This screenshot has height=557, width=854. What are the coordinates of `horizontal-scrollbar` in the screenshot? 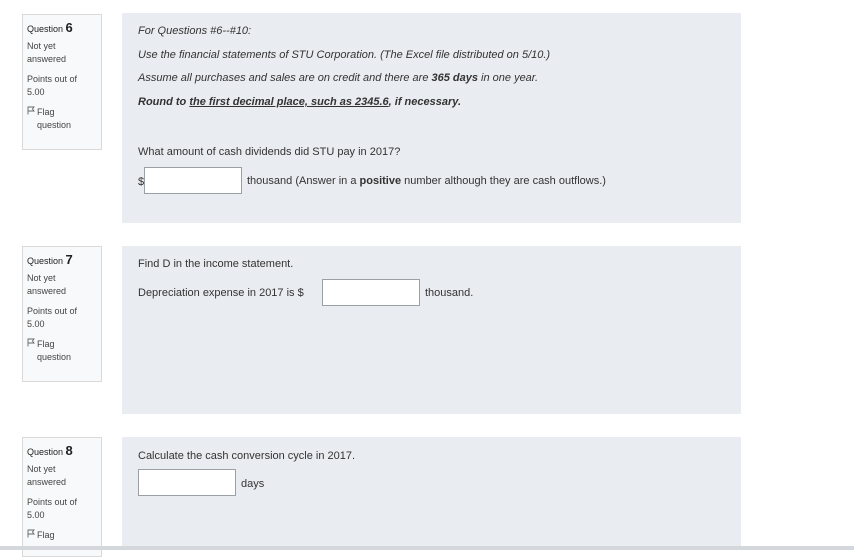 It's located at (427, 548).